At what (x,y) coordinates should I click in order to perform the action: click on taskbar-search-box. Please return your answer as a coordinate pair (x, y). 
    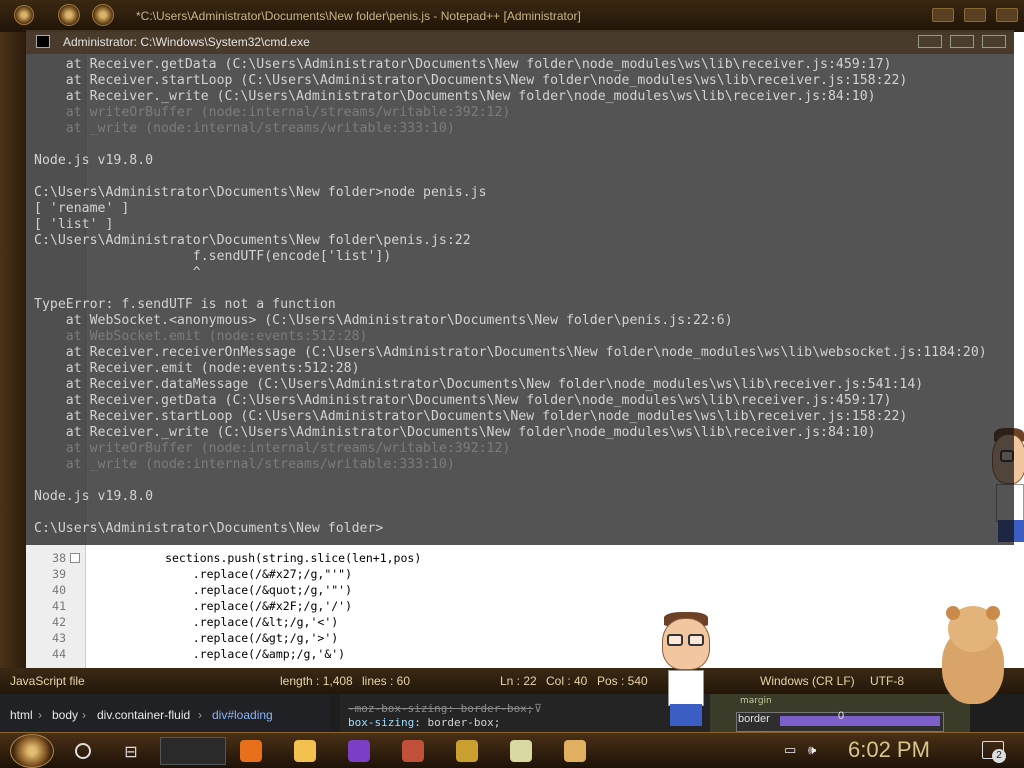
    Looking at the image, I should click on (193, 751).